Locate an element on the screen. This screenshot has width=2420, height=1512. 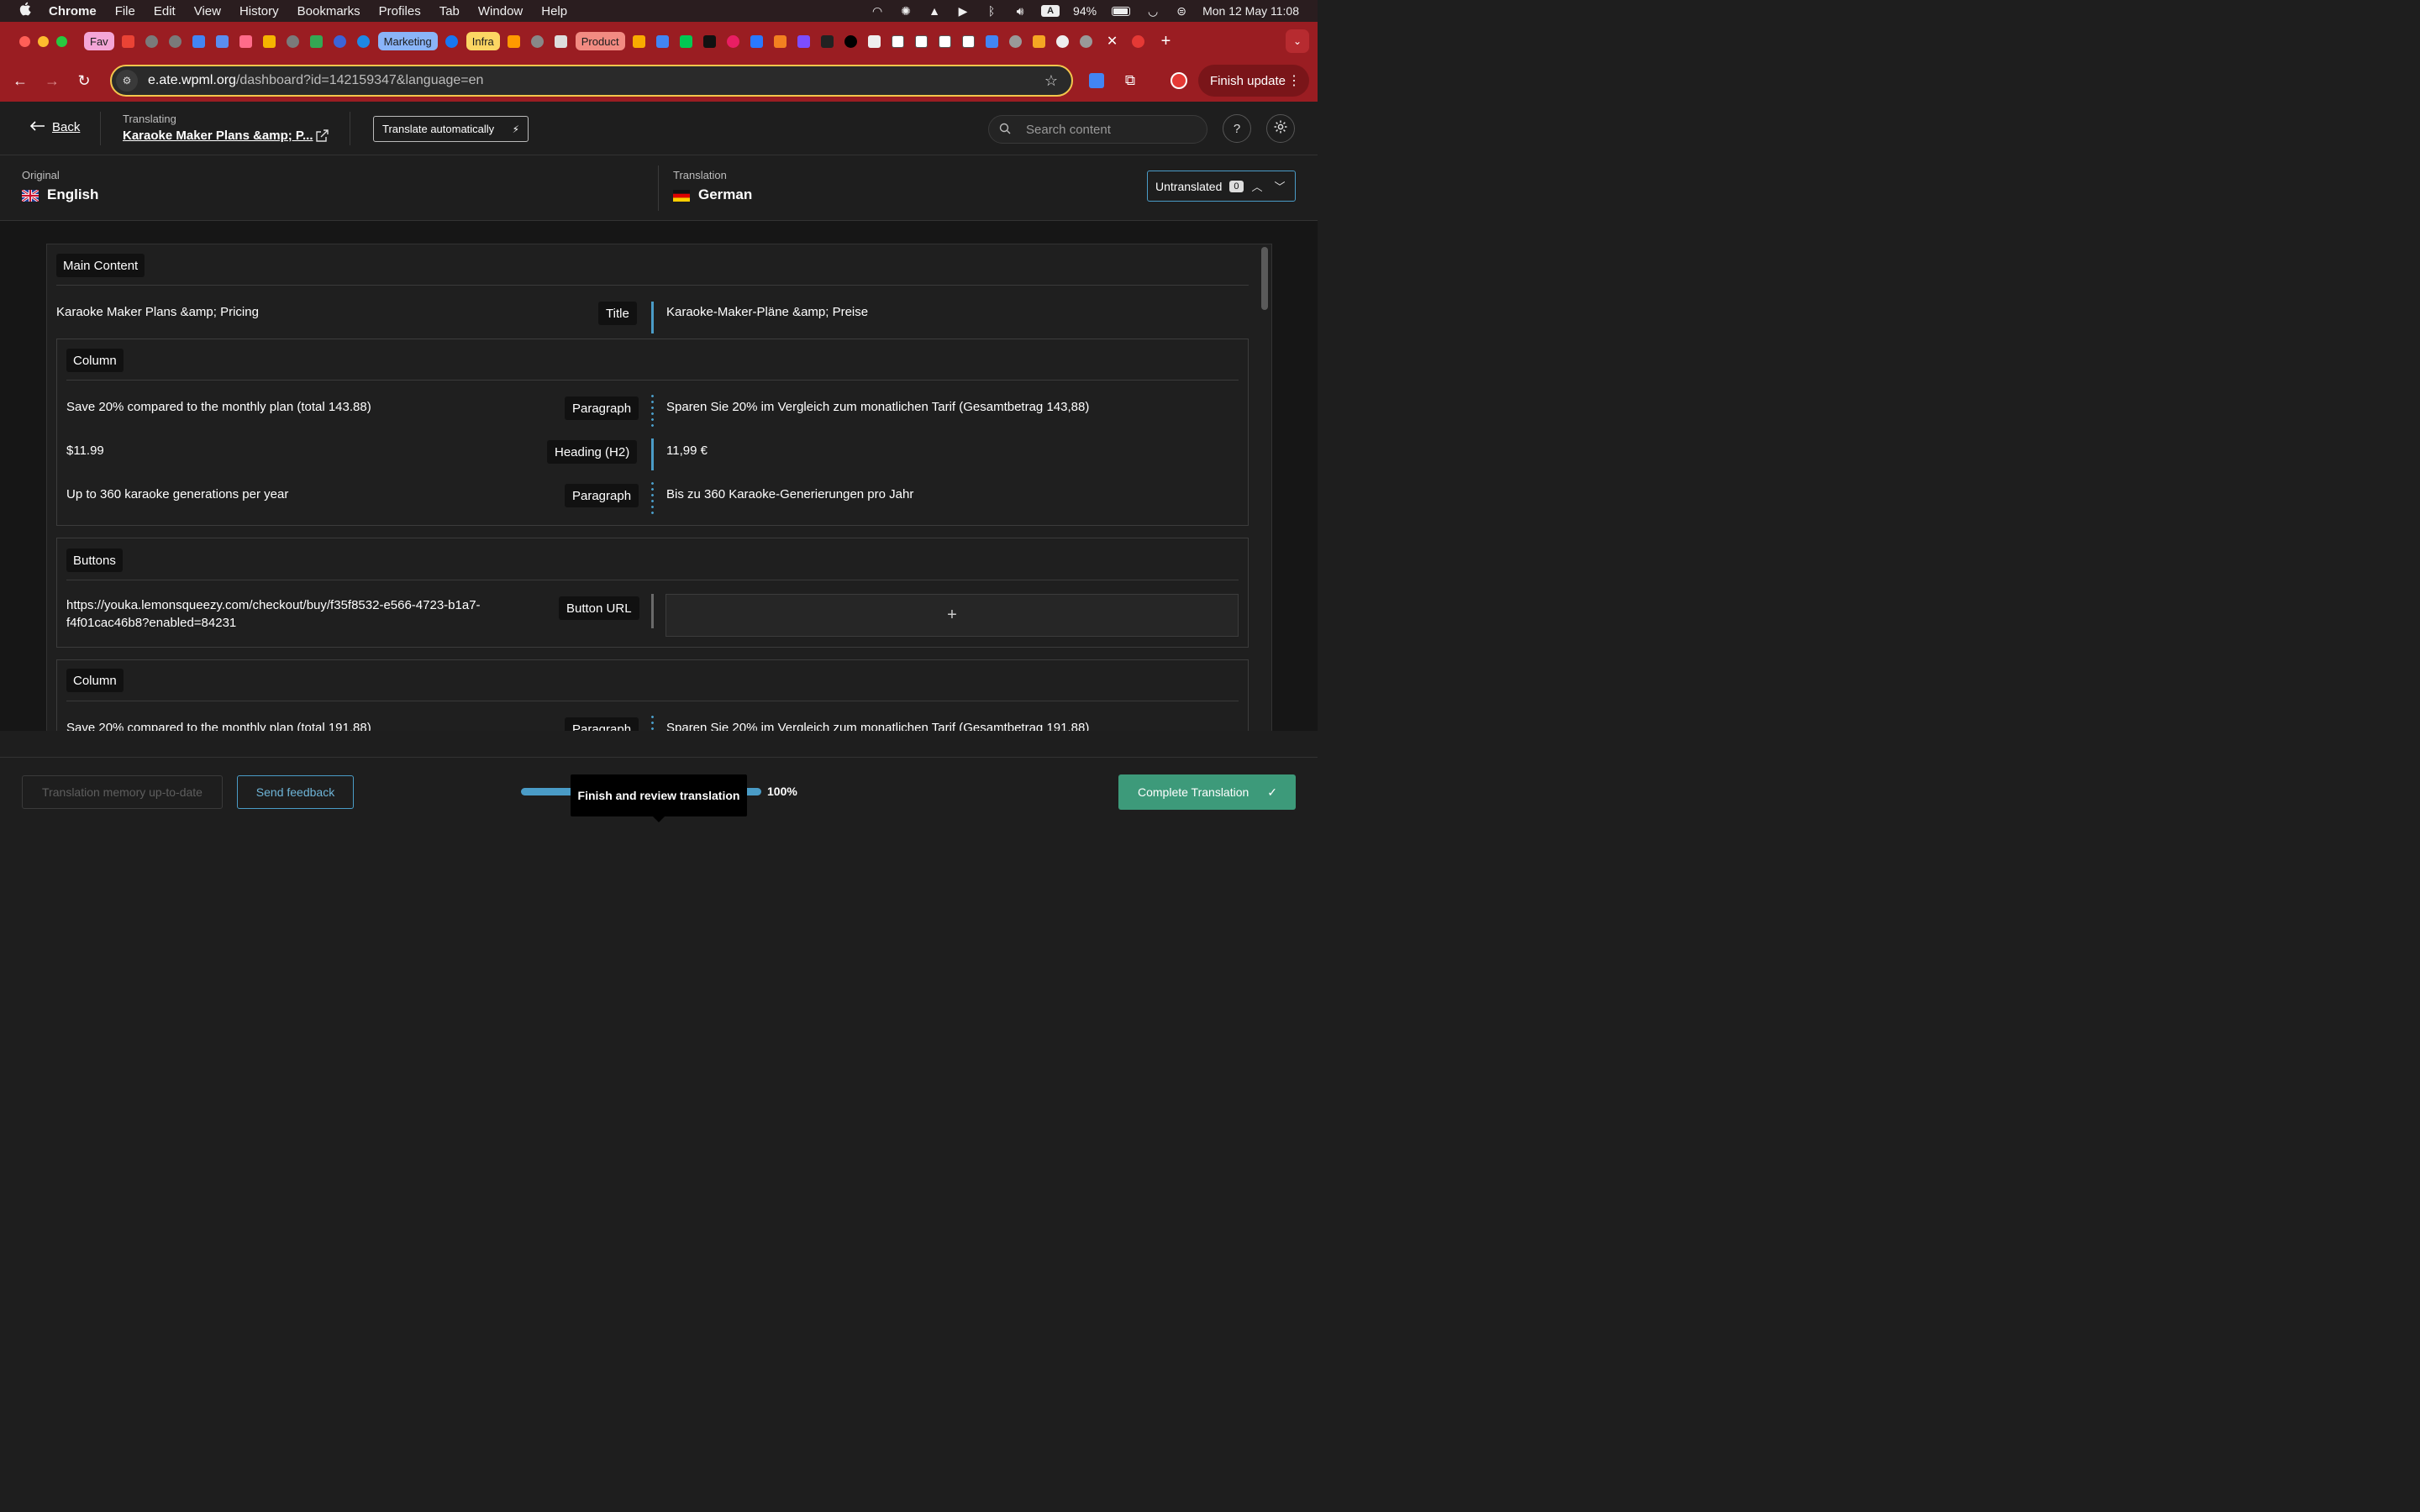
mountain-icon: ▲ is located at coordinates (934, 11).